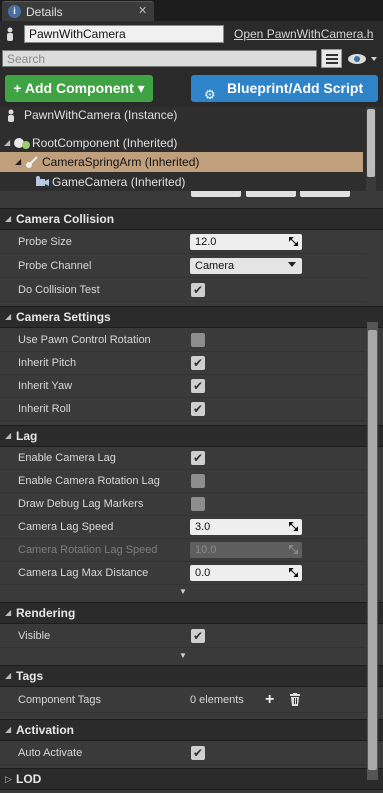  I want to click on tree-item-label: CameraSpringArm (Inherited), so click(121, 162).